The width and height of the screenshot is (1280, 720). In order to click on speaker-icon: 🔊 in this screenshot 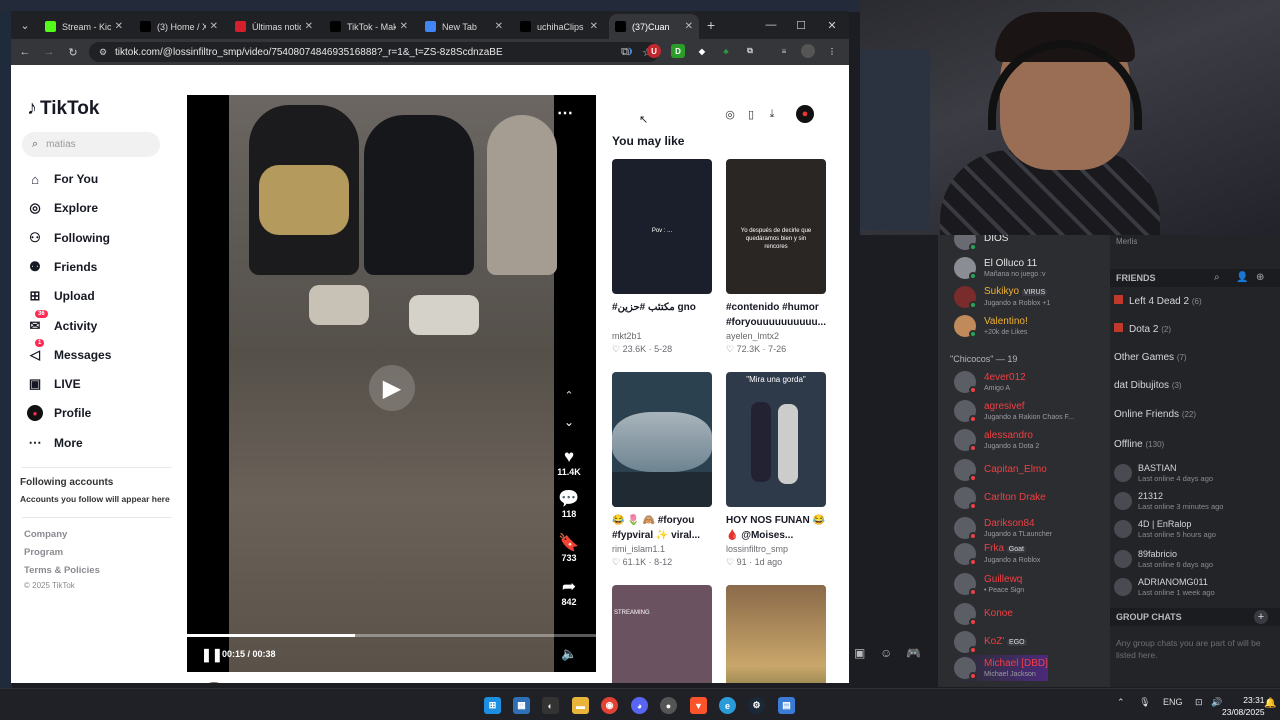, I will do `click(1216, 702)`.